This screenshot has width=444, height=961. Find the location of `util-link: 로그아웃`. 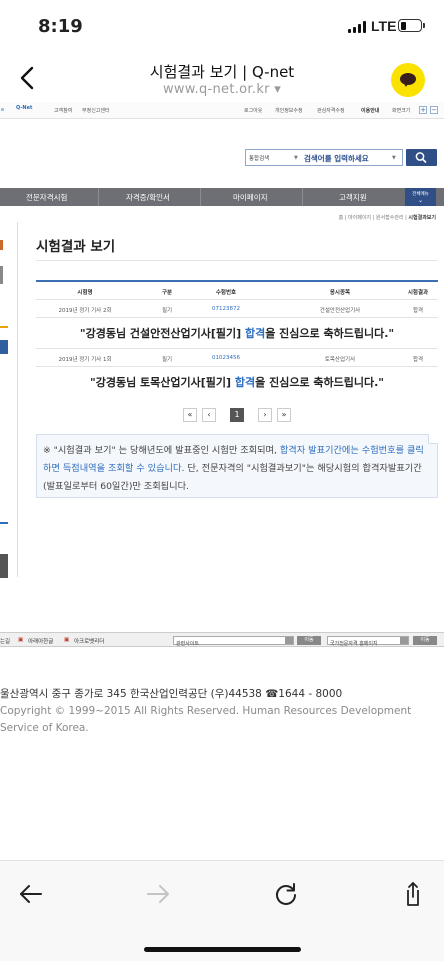

util-link: 로그아웃 is located at coordinates (253, 110).